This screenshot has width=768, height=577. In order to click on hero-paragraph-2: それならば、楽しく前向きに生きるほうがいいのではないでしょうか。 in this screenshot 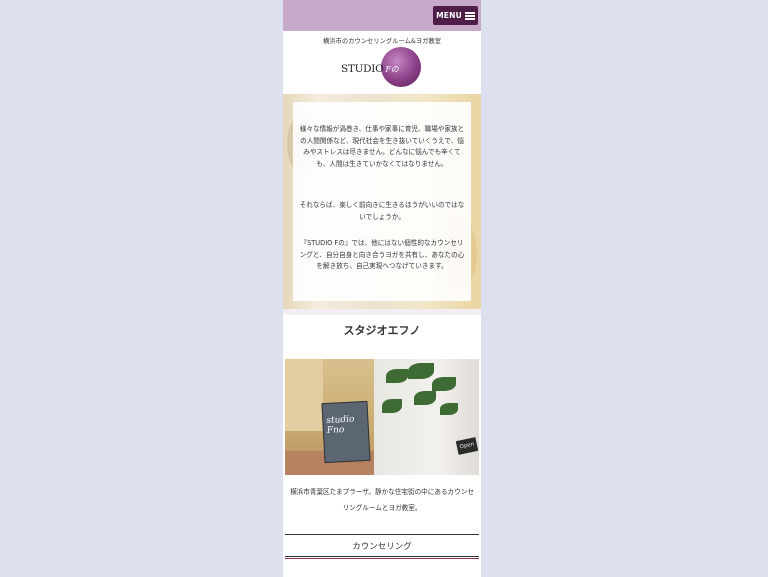, I will do `click(382, 211)`.